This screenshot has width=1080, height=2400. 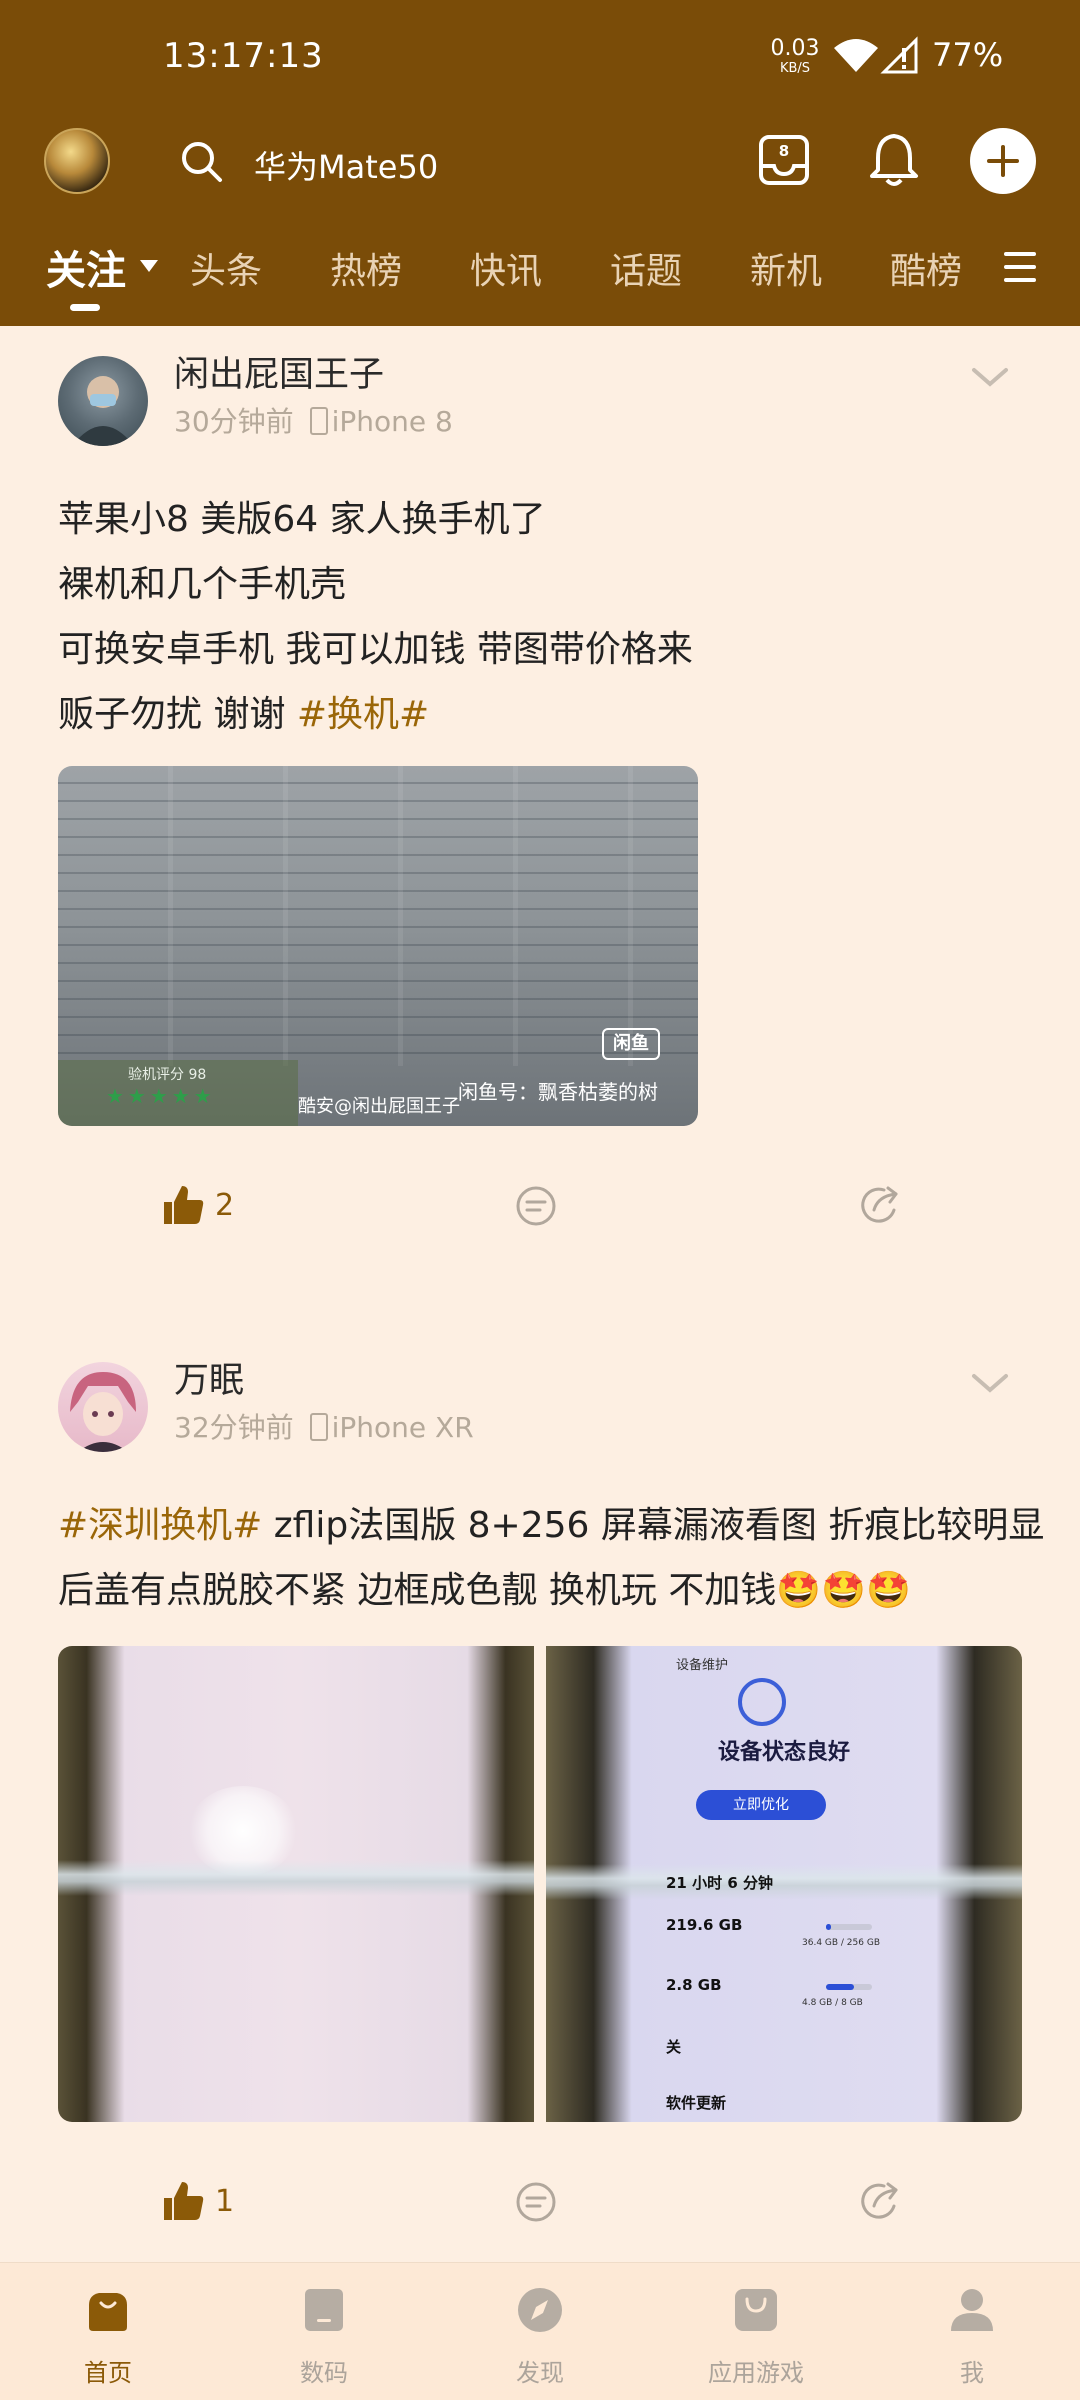 What do you see at coordinates (378, 916) in the screenshot?
I see `spec-table-columns` at bounding box center [378, 916].